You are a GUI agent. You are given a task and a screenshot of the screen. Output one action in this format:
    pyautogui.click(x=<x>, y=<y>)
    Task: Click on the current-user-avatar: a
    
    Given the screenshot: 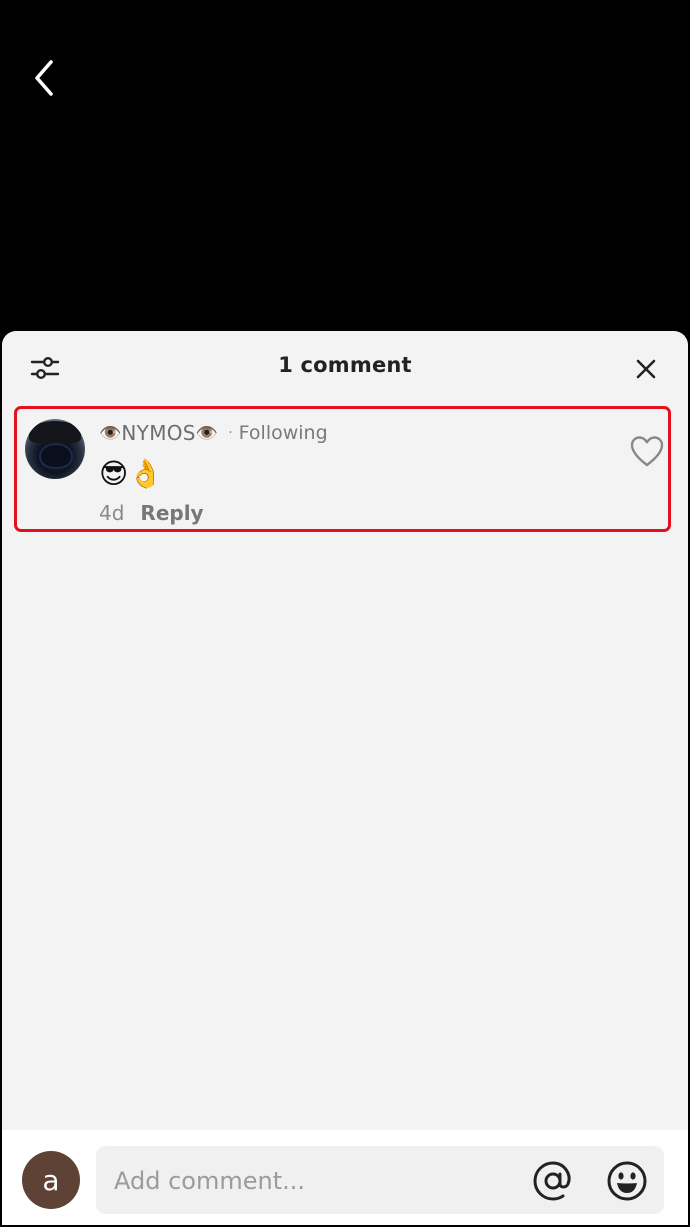 What is the action you would take?
    pyautogui.click(x=51, y=1180)
    